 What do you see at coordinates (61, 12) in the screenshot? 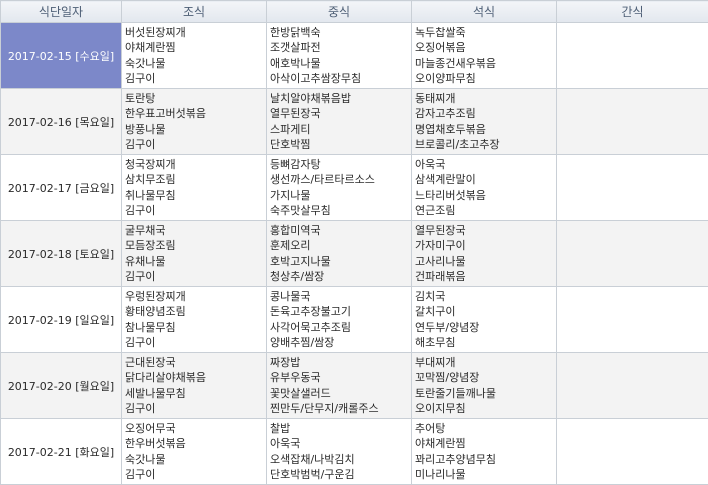
I see `col-header-date: 식단일자` at bounding box center [61, 12].